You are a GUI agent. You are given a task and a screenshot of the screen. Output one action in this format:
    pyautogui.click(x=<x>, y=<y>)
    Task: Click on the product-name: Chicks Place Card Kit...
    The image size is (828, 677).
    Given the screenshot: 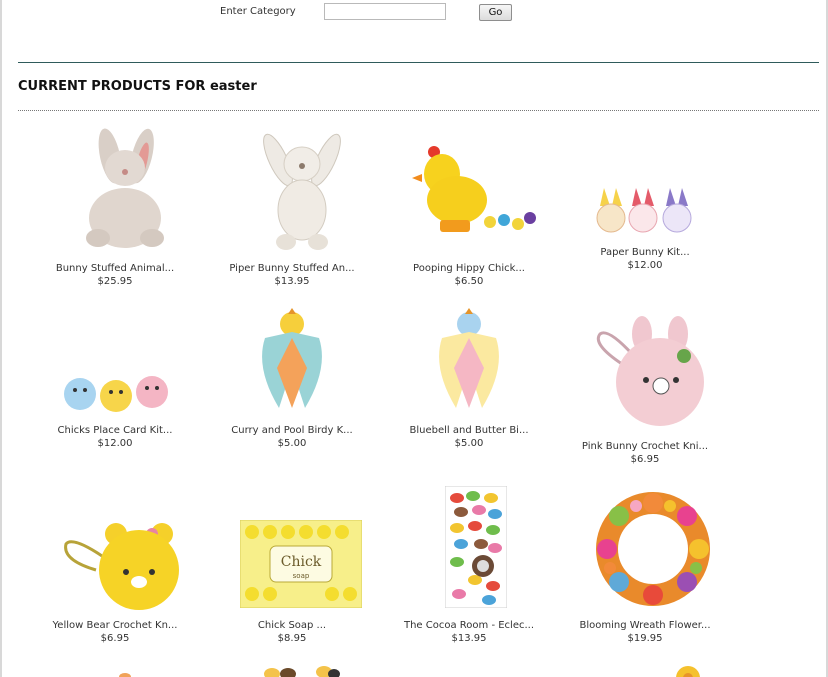 What is the action you would take?
    pyautogui.click(x=115, y=430)
    